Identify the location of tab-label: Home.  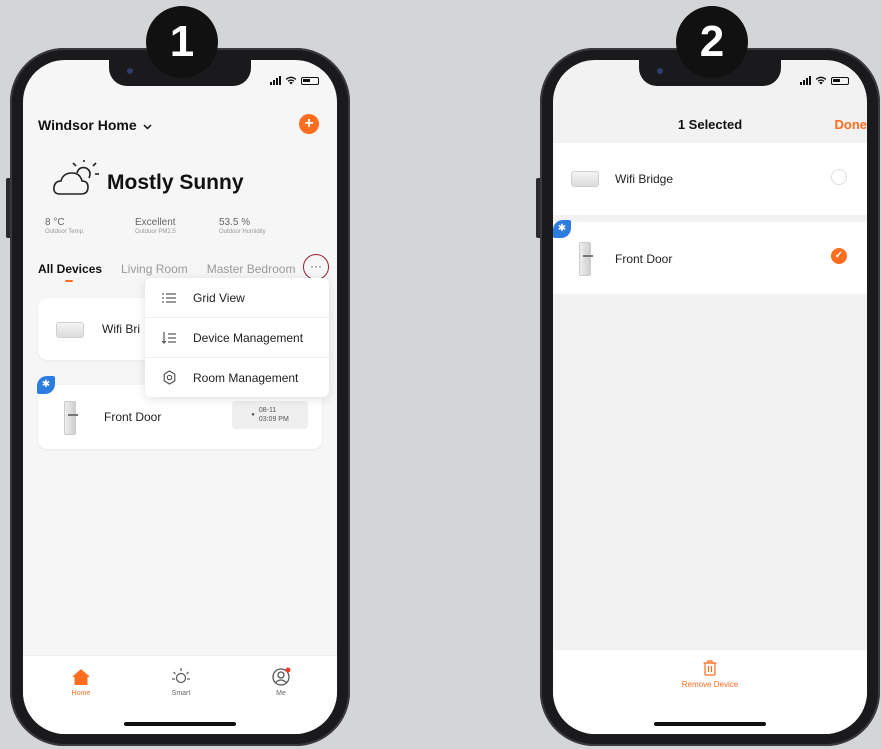
(81, 693).